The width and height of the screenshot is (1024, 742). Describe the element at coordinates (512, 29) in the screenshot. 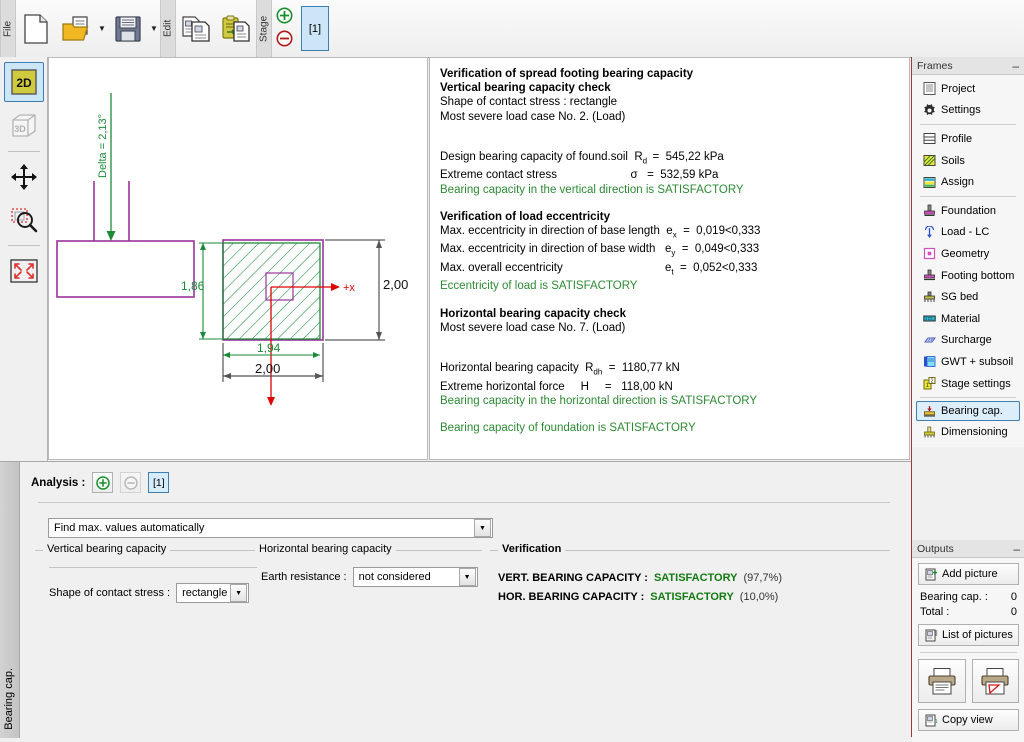

I see `main-toolbar: File ▼ ▼ Edit Stage [1]` at that location.